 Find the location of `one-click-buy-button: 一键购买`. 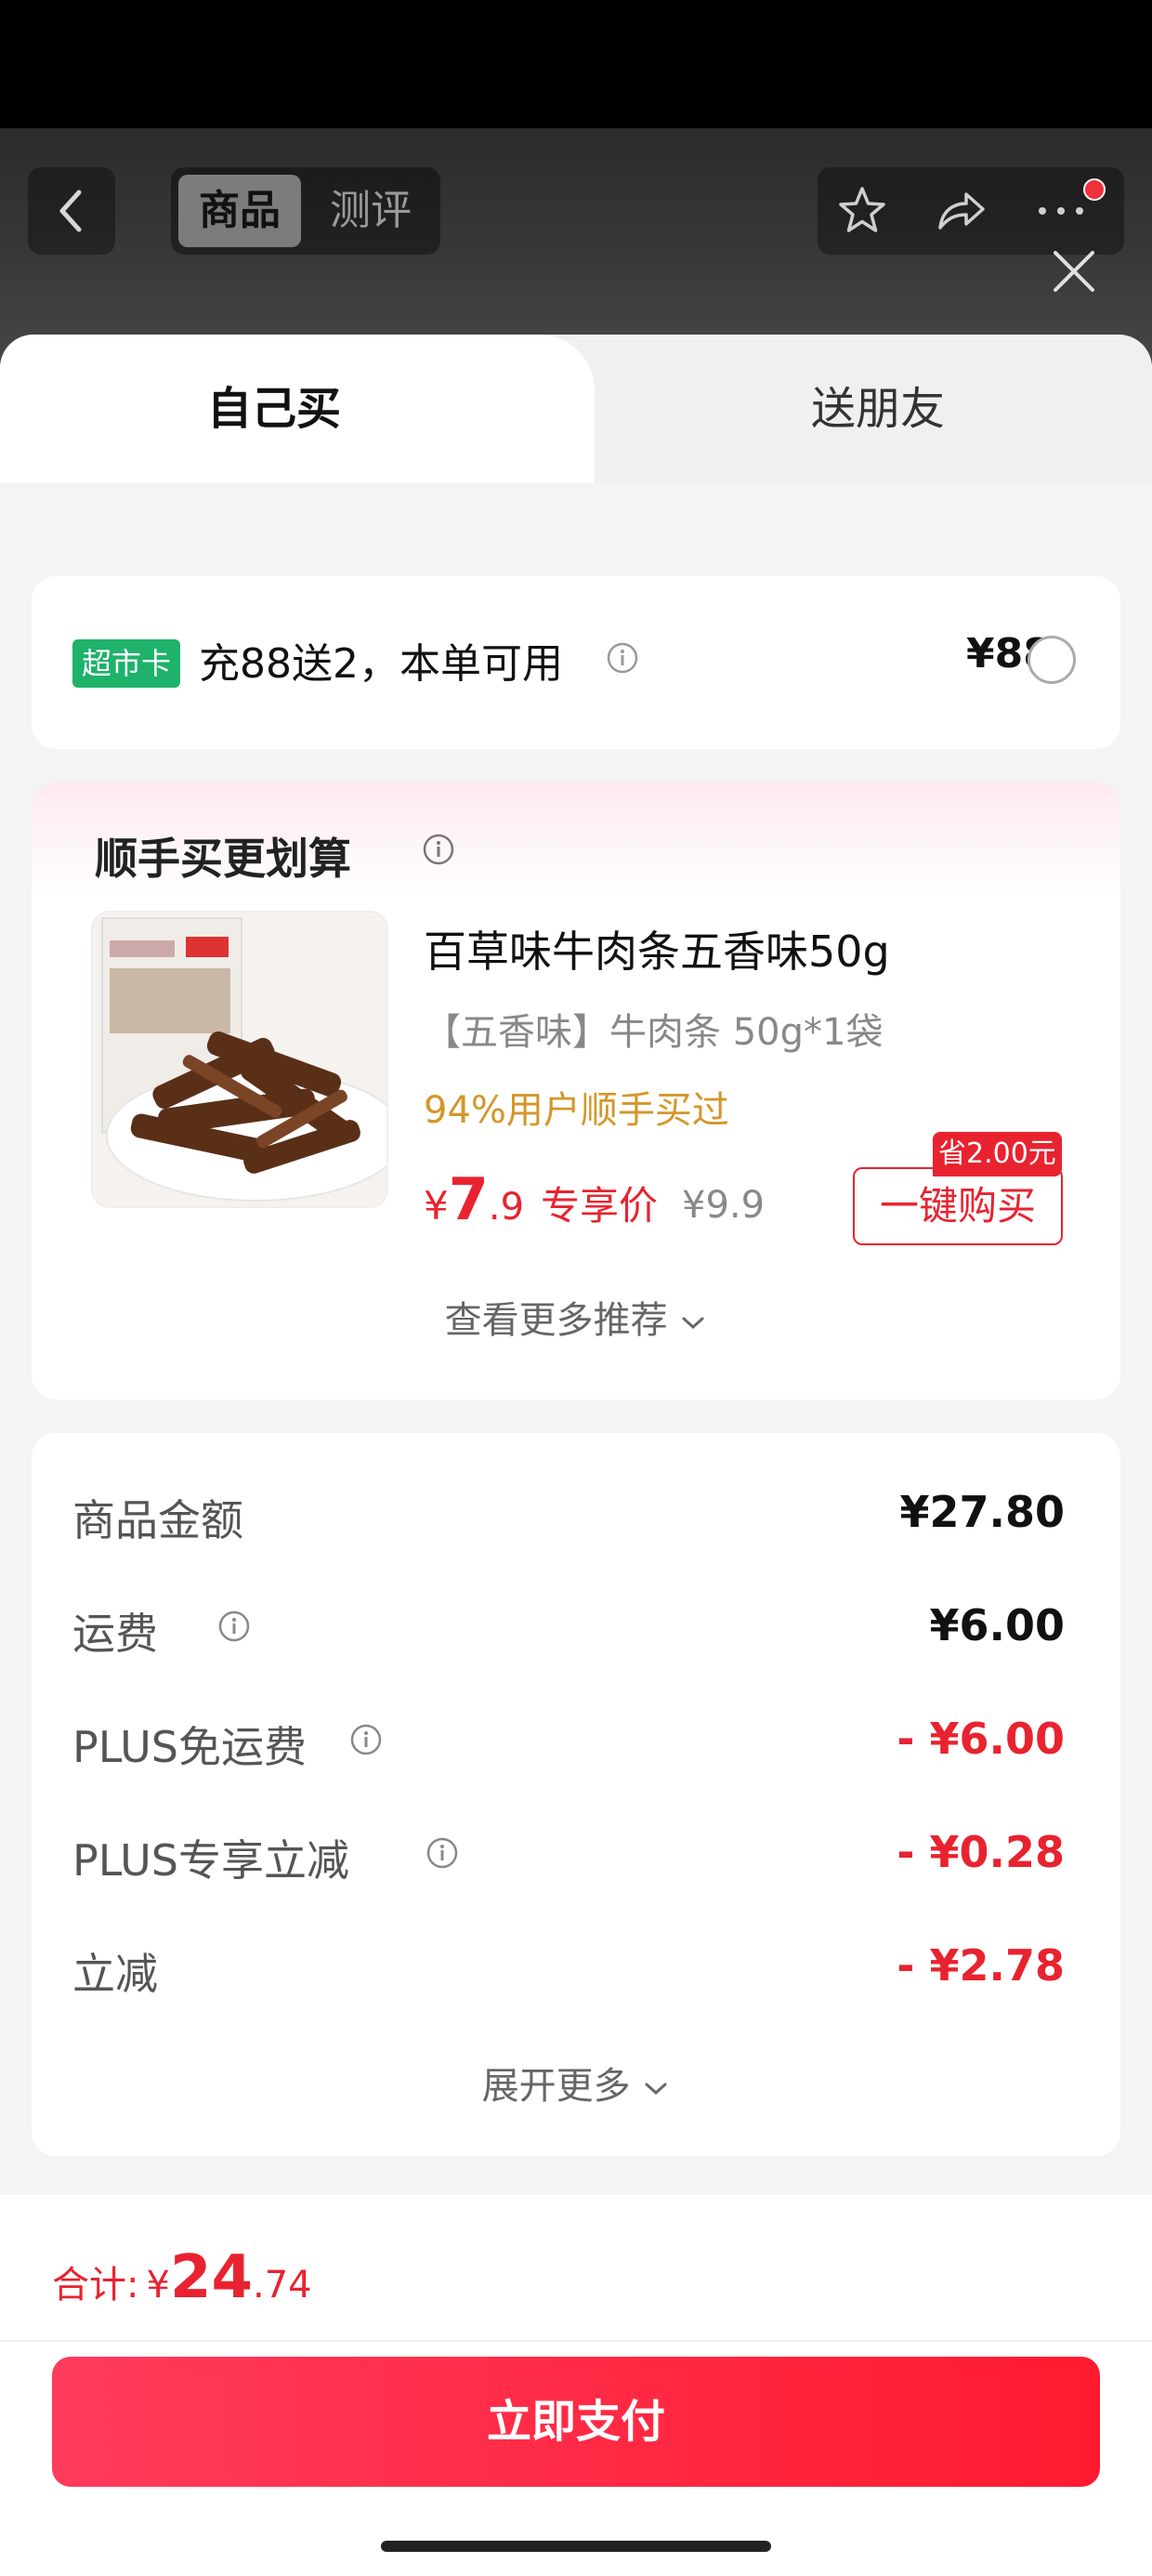

one-click-buy-button: 一键购买 is located at coordinates (958, 1206).